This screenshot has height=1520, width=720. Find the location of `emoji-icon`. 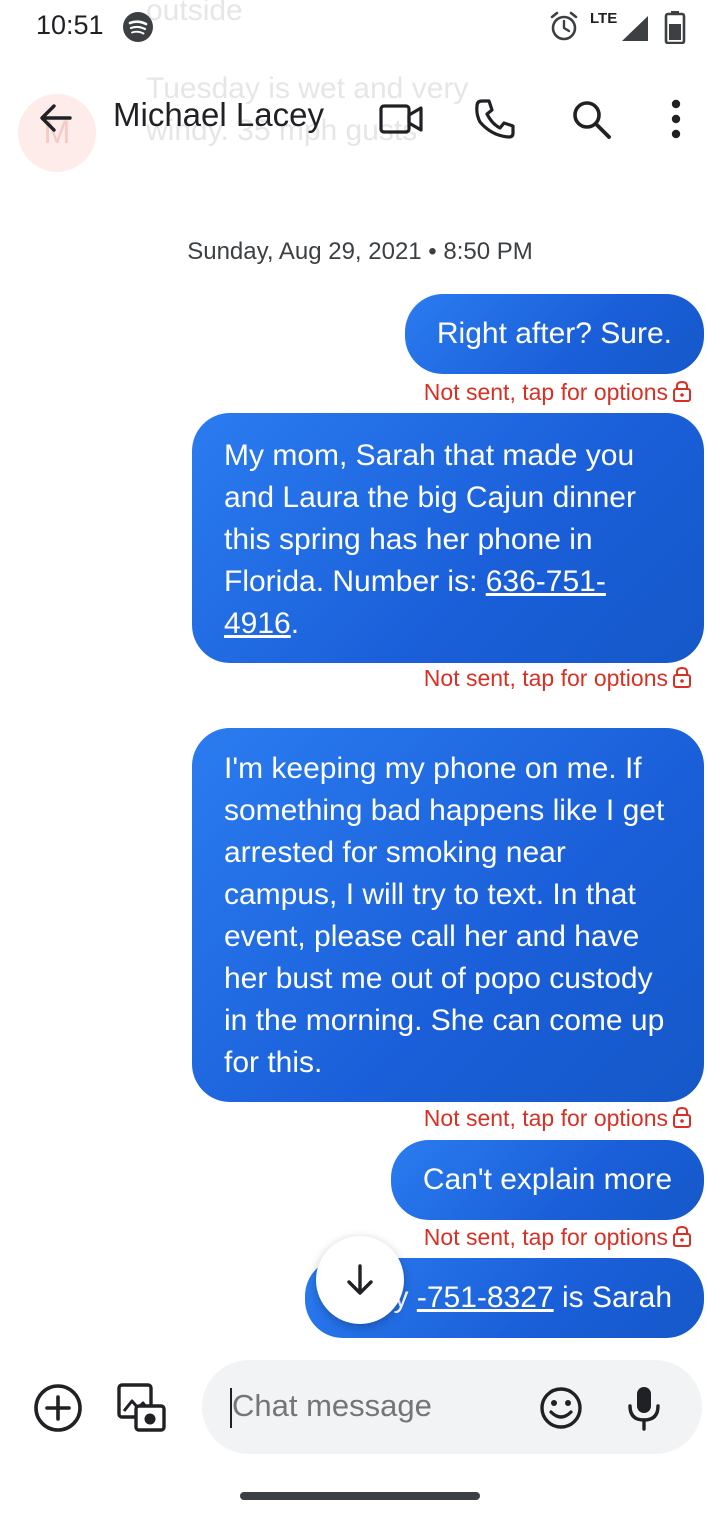

emoji-icon is located at coordinates (561, 1408).